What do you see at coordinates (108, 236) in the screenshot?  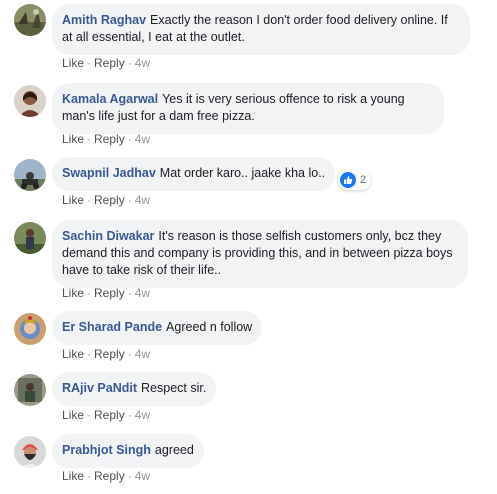 I see `comment-author: Sachin Diwakar` at bounding box center [108, 236].